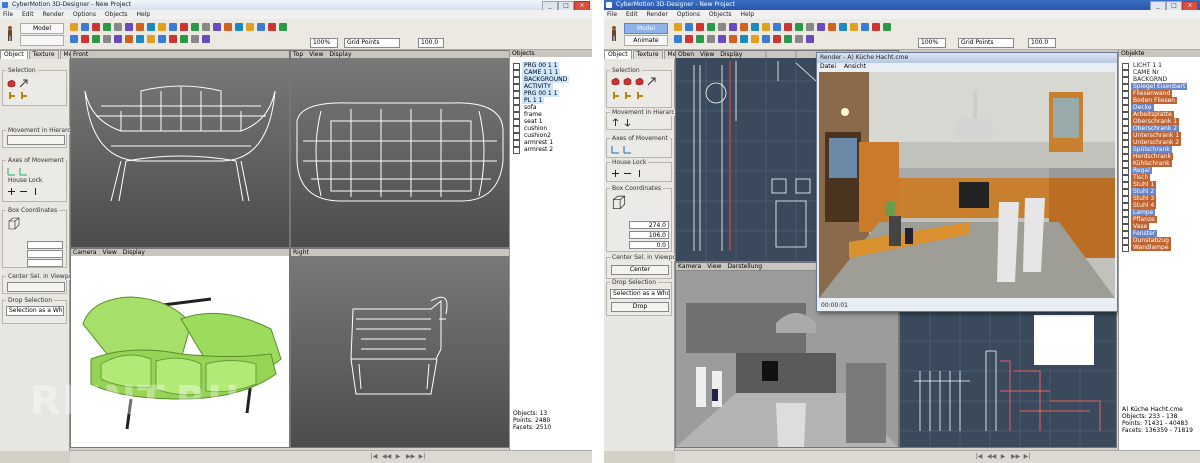 This screenshot has height=463, width=1200. Describe the element at coordinates (551, 108) in the screenshot. I see `tree-item: sofa` at that location.